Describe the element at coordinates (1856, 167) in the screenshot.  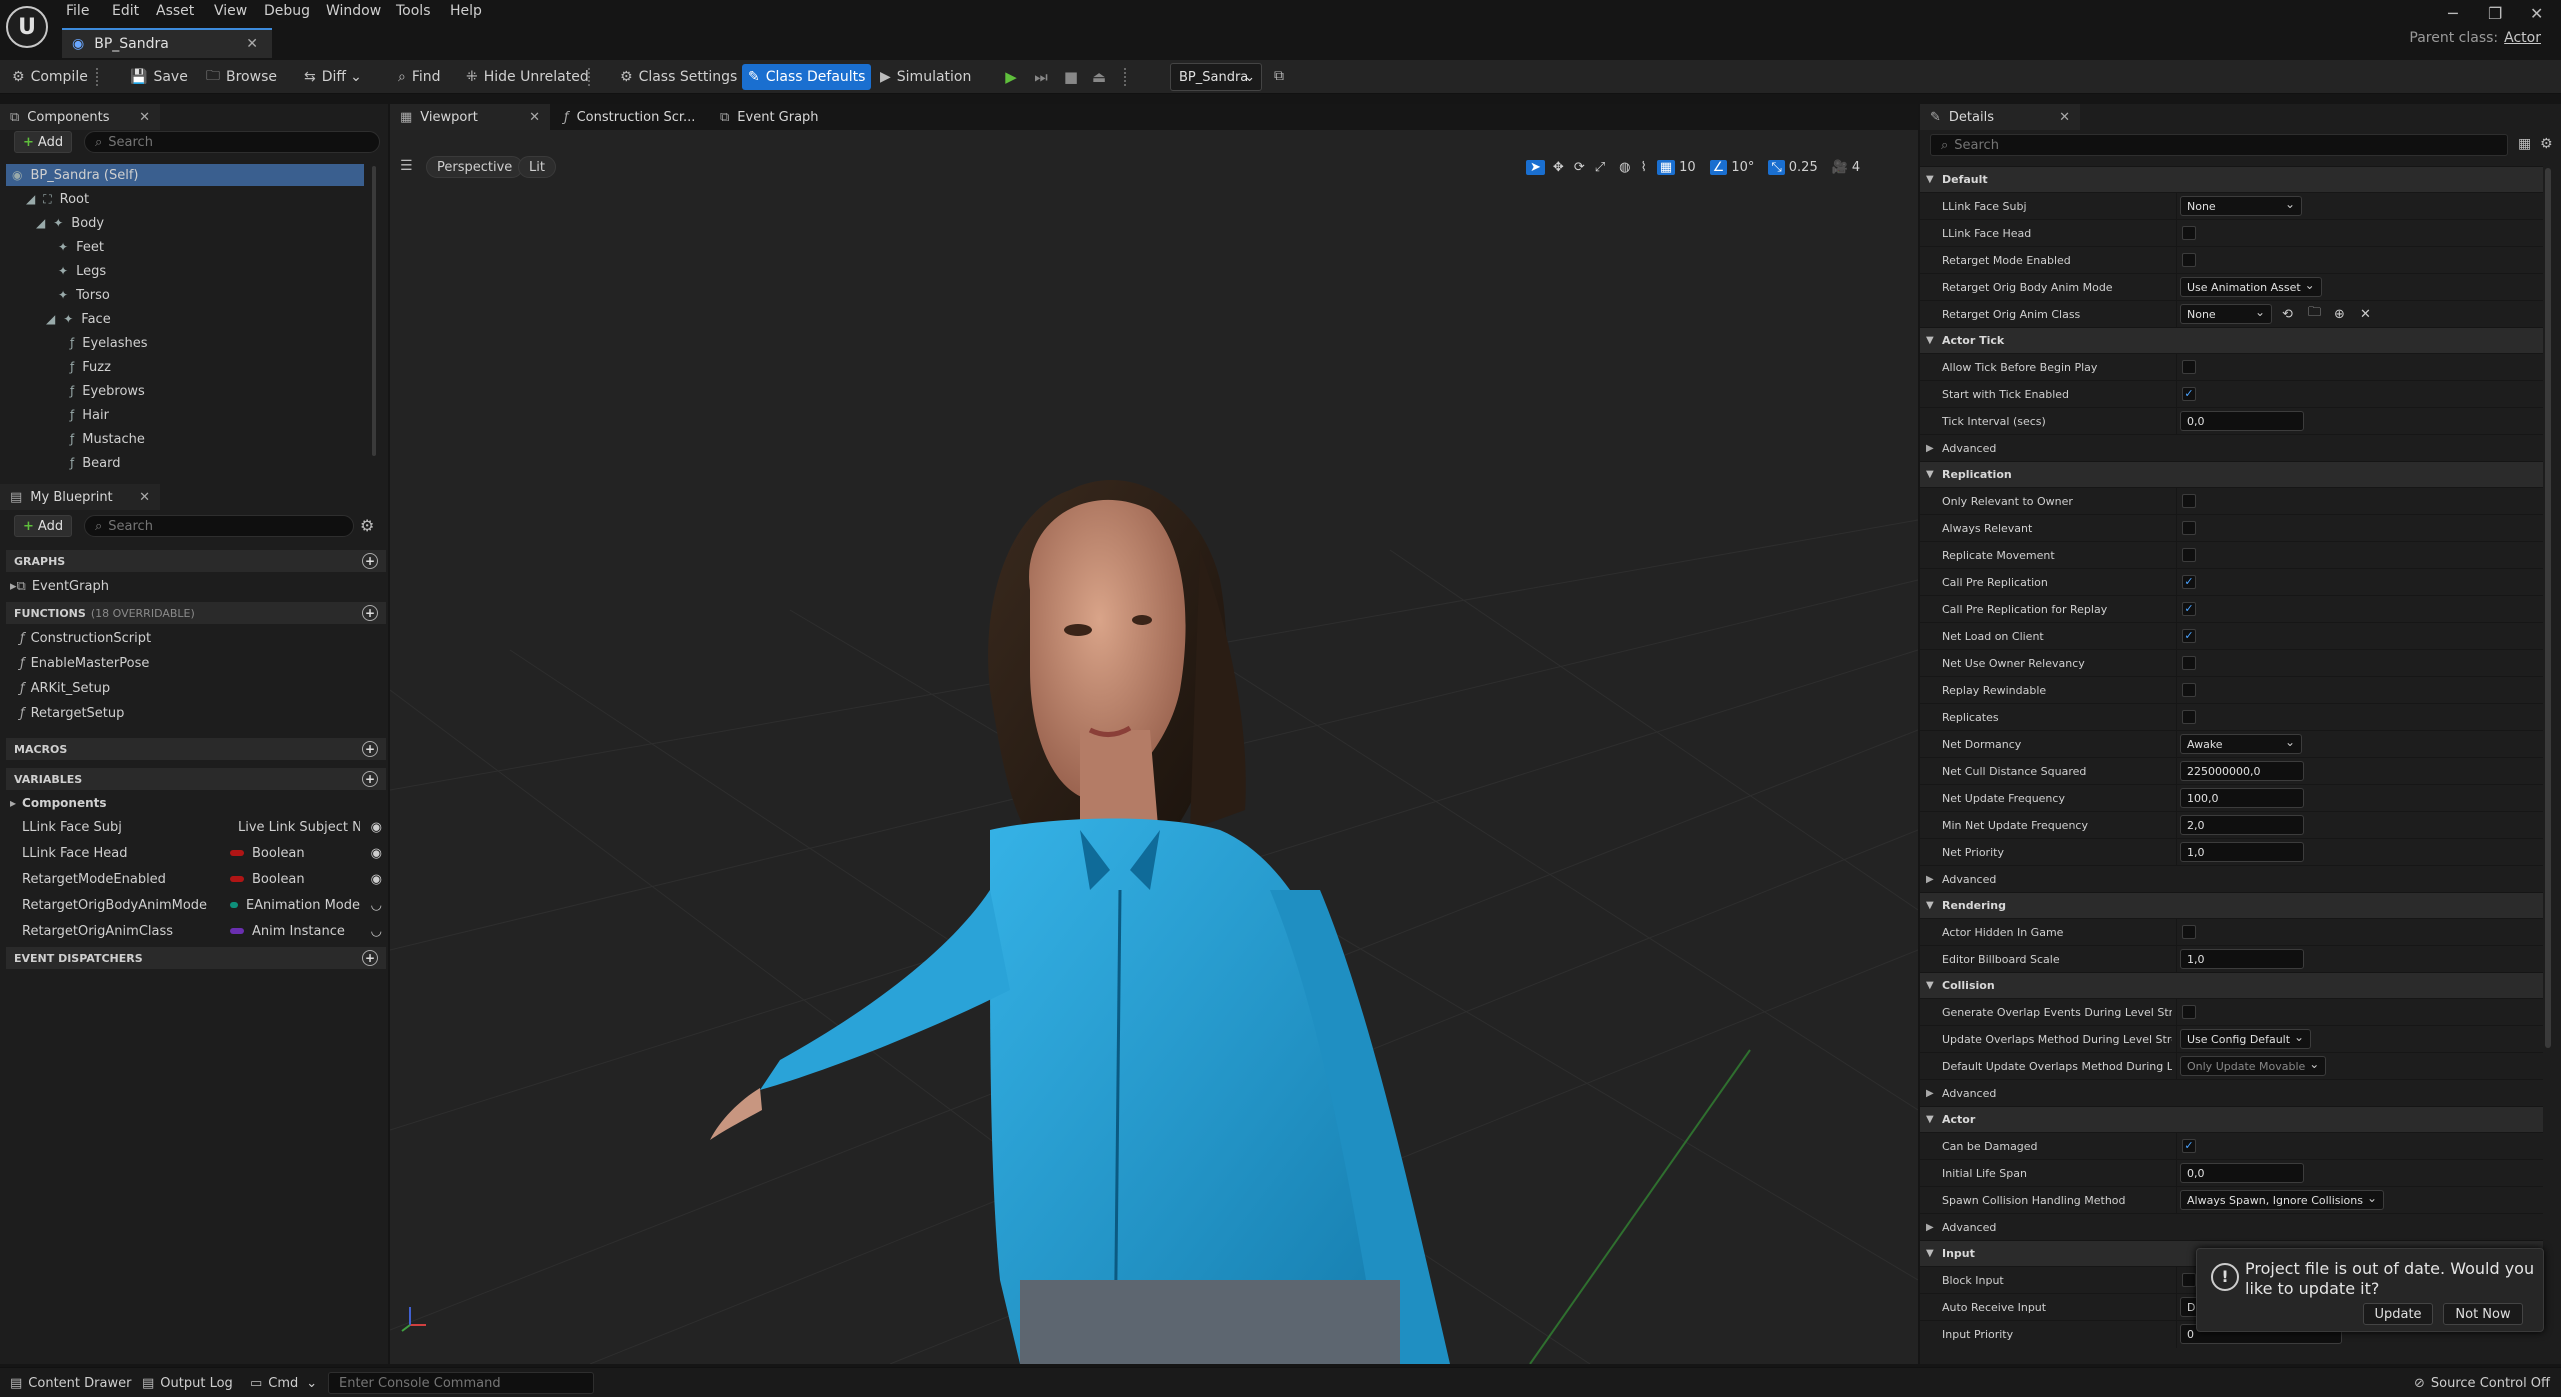
I see `camera-speed-value: 4` at that location.